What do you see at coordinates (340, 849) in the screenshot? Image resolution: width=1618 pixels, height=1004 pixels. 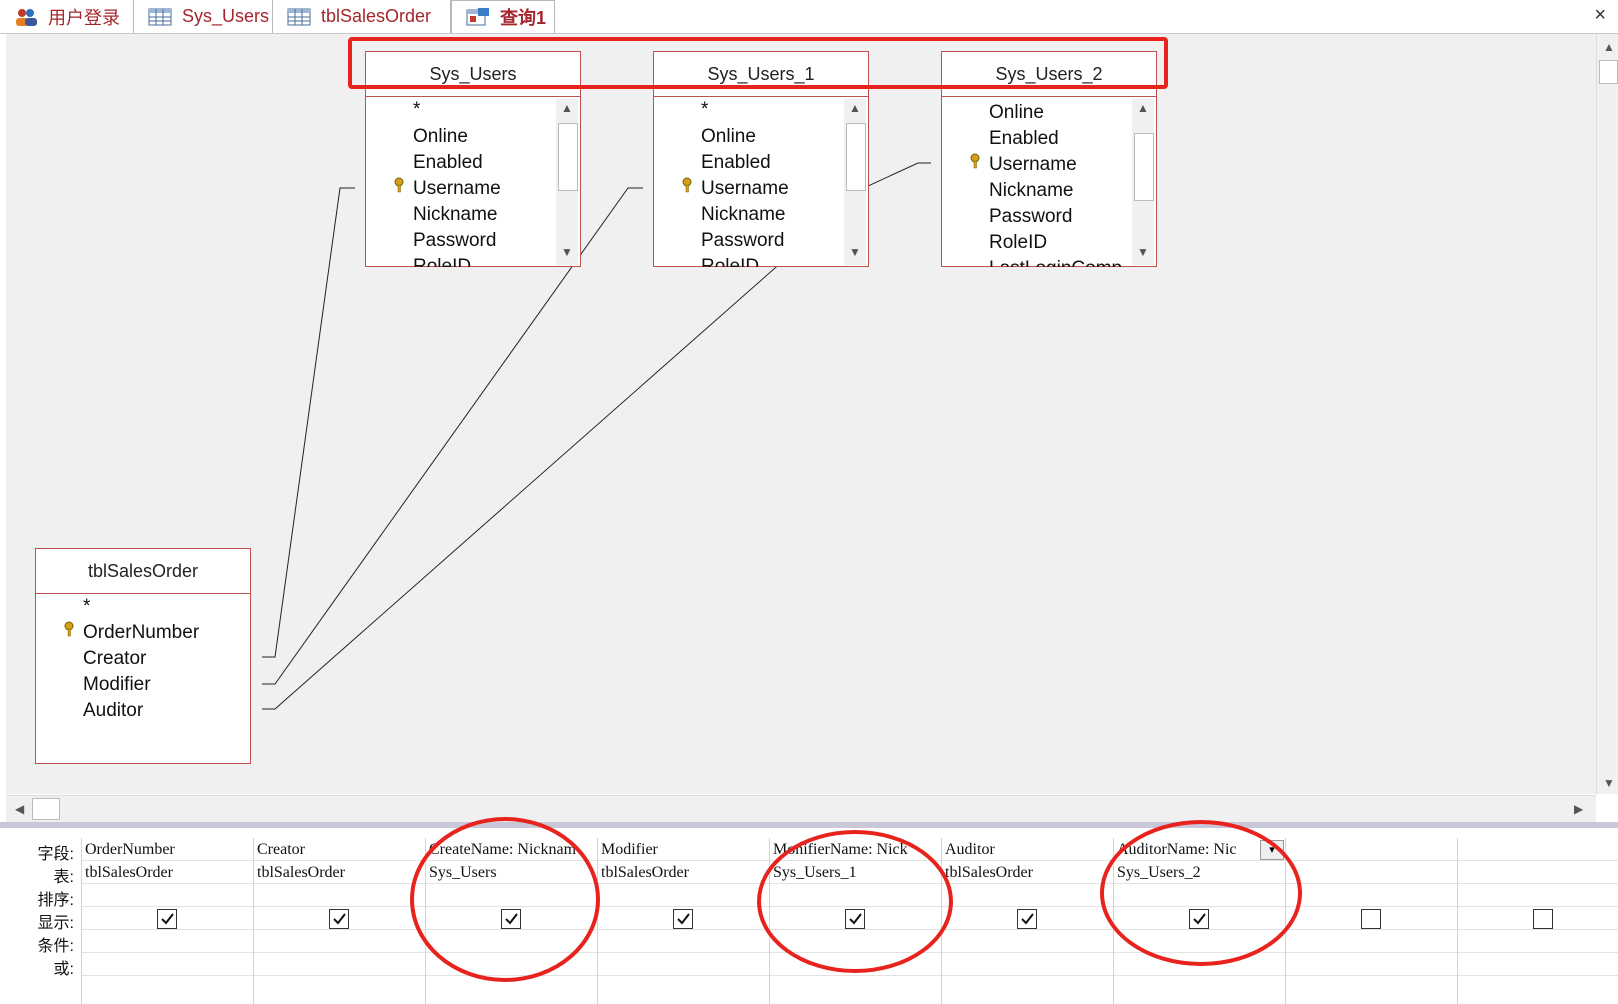 I see `field-cell: Creator` at bounding box center [340, 849].